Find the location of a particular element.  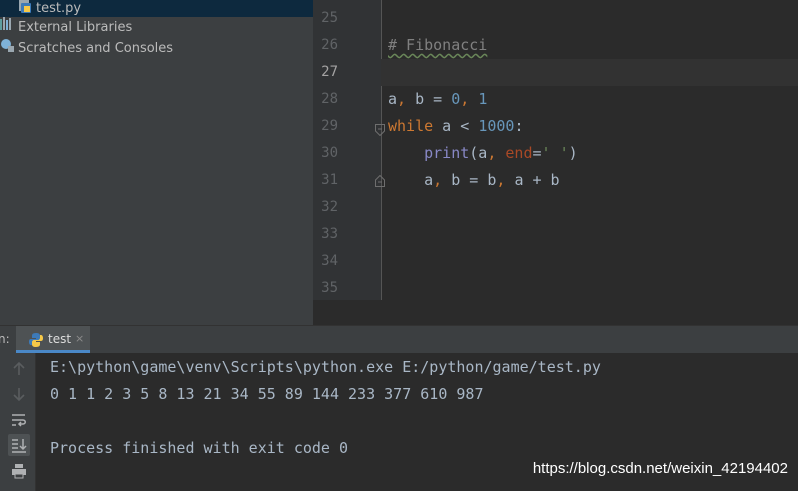

line-number: 26 is located at coordinates (329, 45).